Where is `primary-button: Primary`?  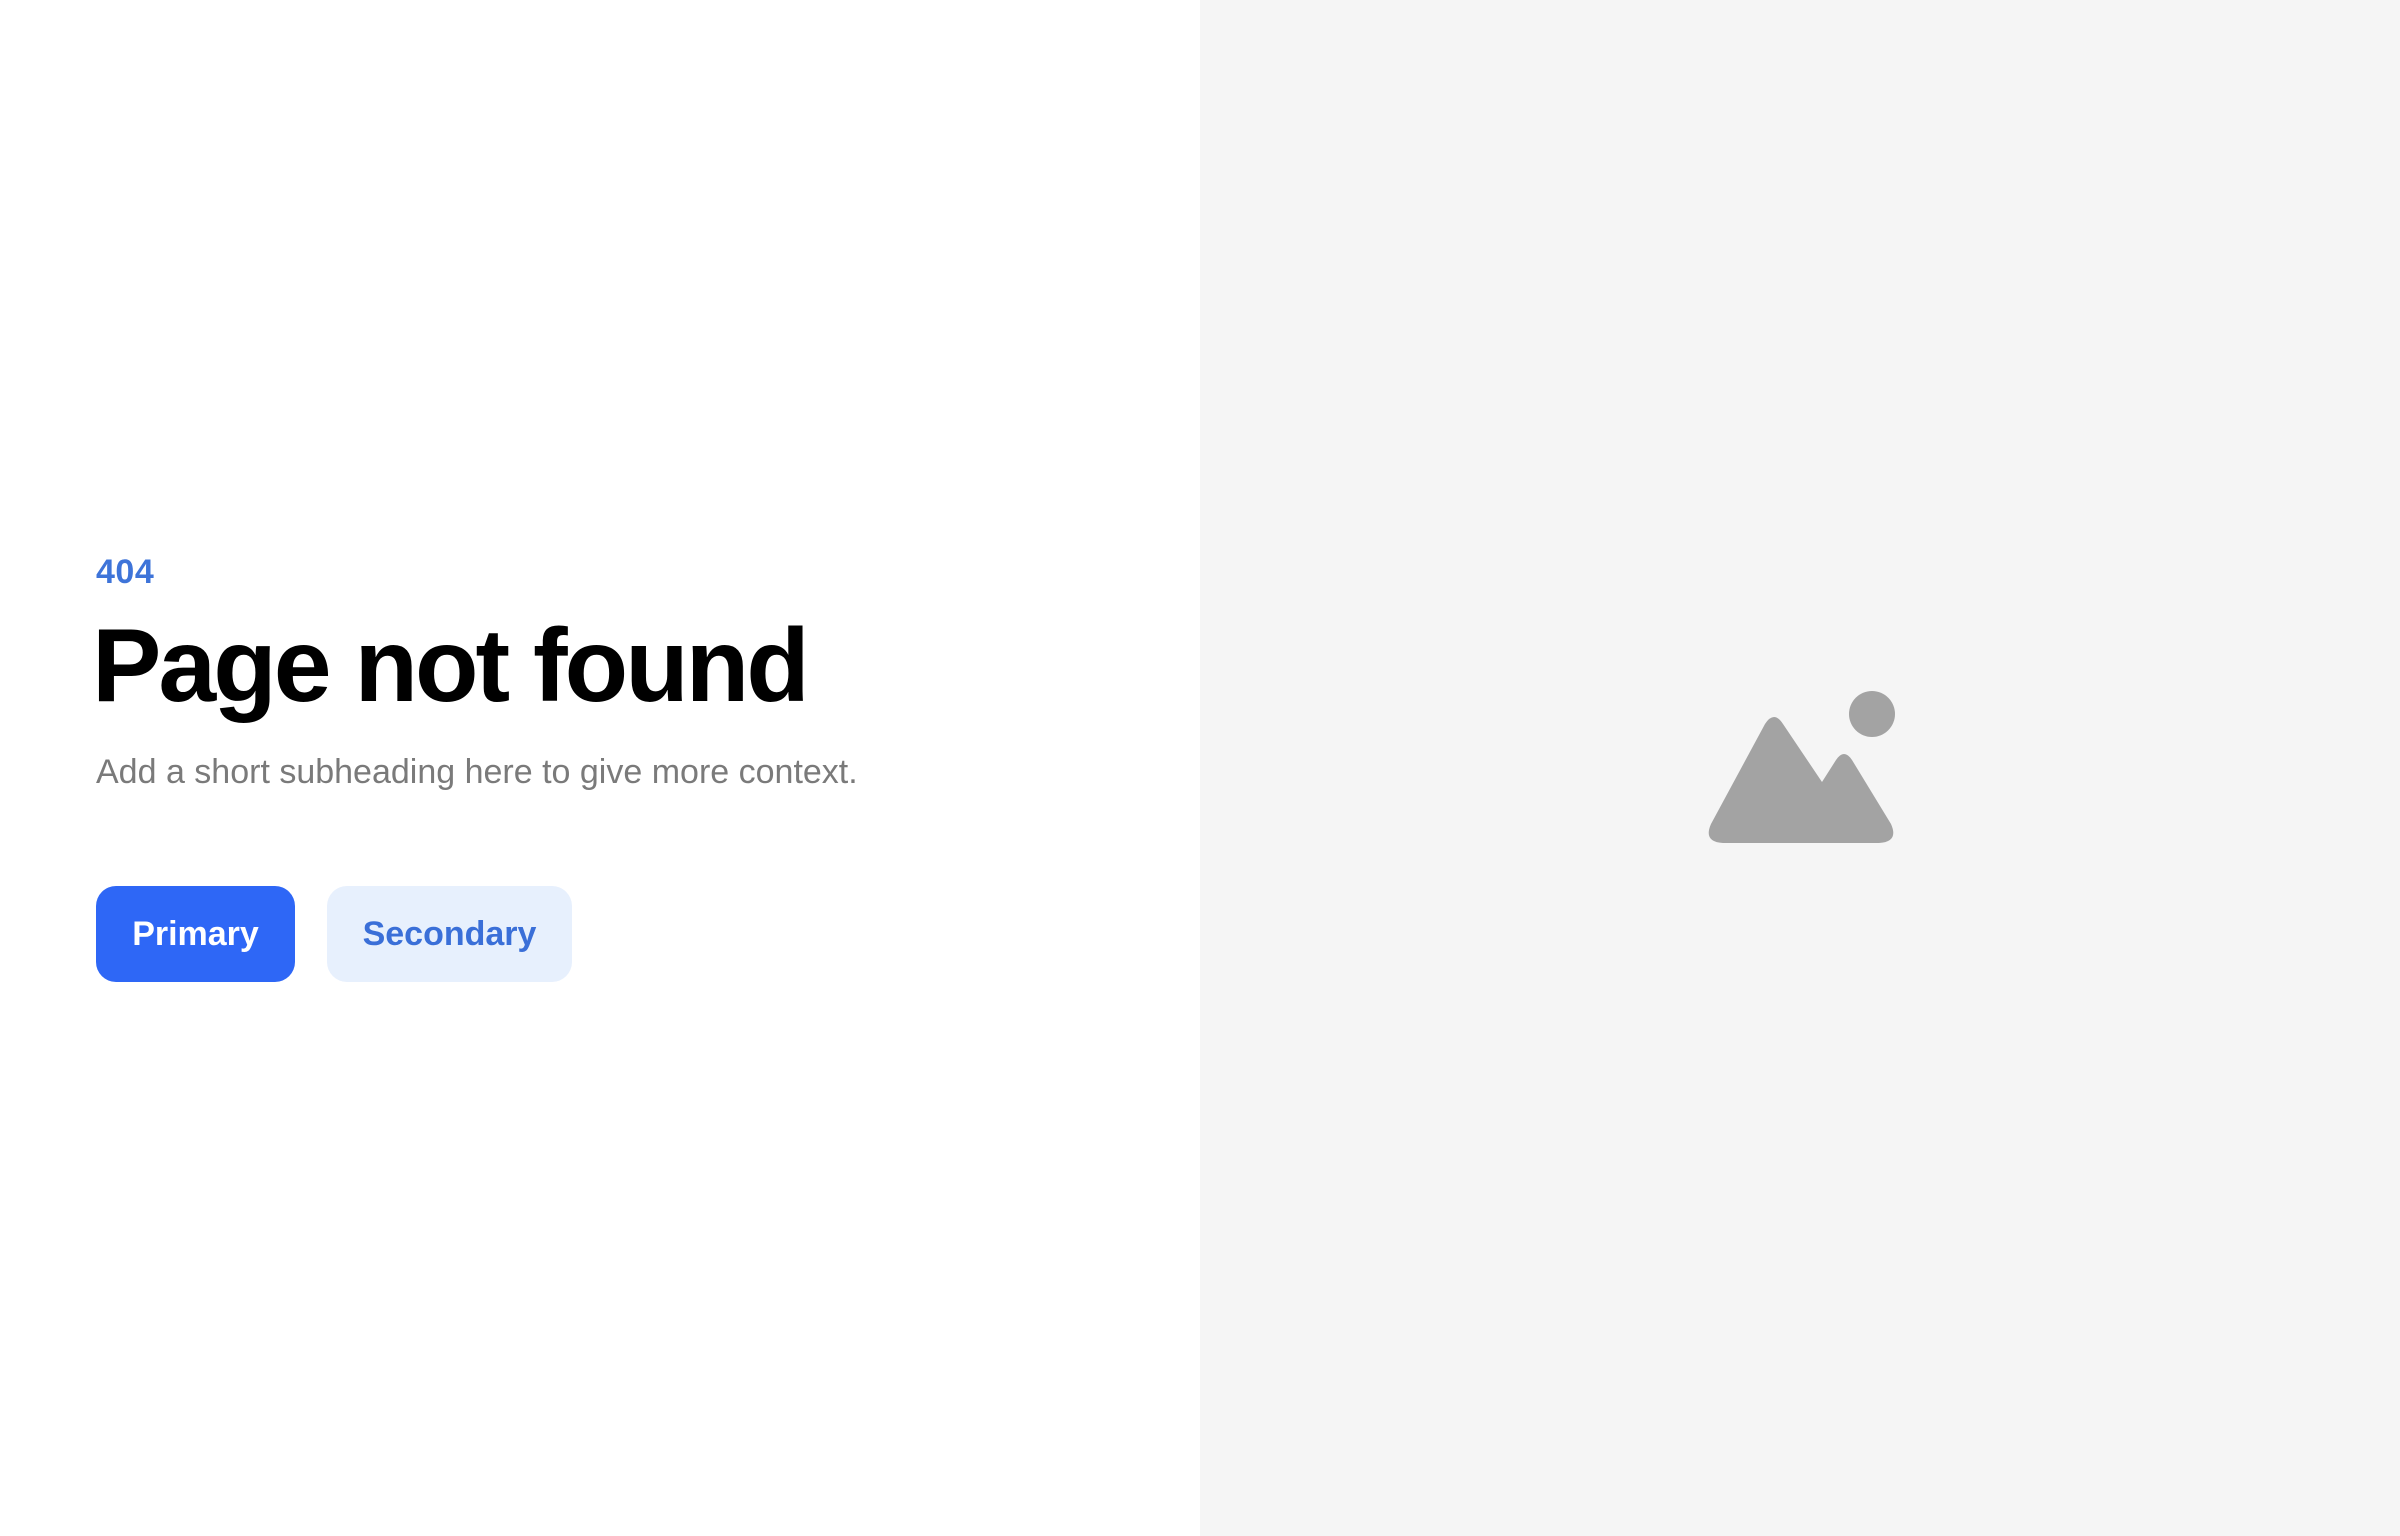 primary-button: Primary is located at coordinates (195, 934).